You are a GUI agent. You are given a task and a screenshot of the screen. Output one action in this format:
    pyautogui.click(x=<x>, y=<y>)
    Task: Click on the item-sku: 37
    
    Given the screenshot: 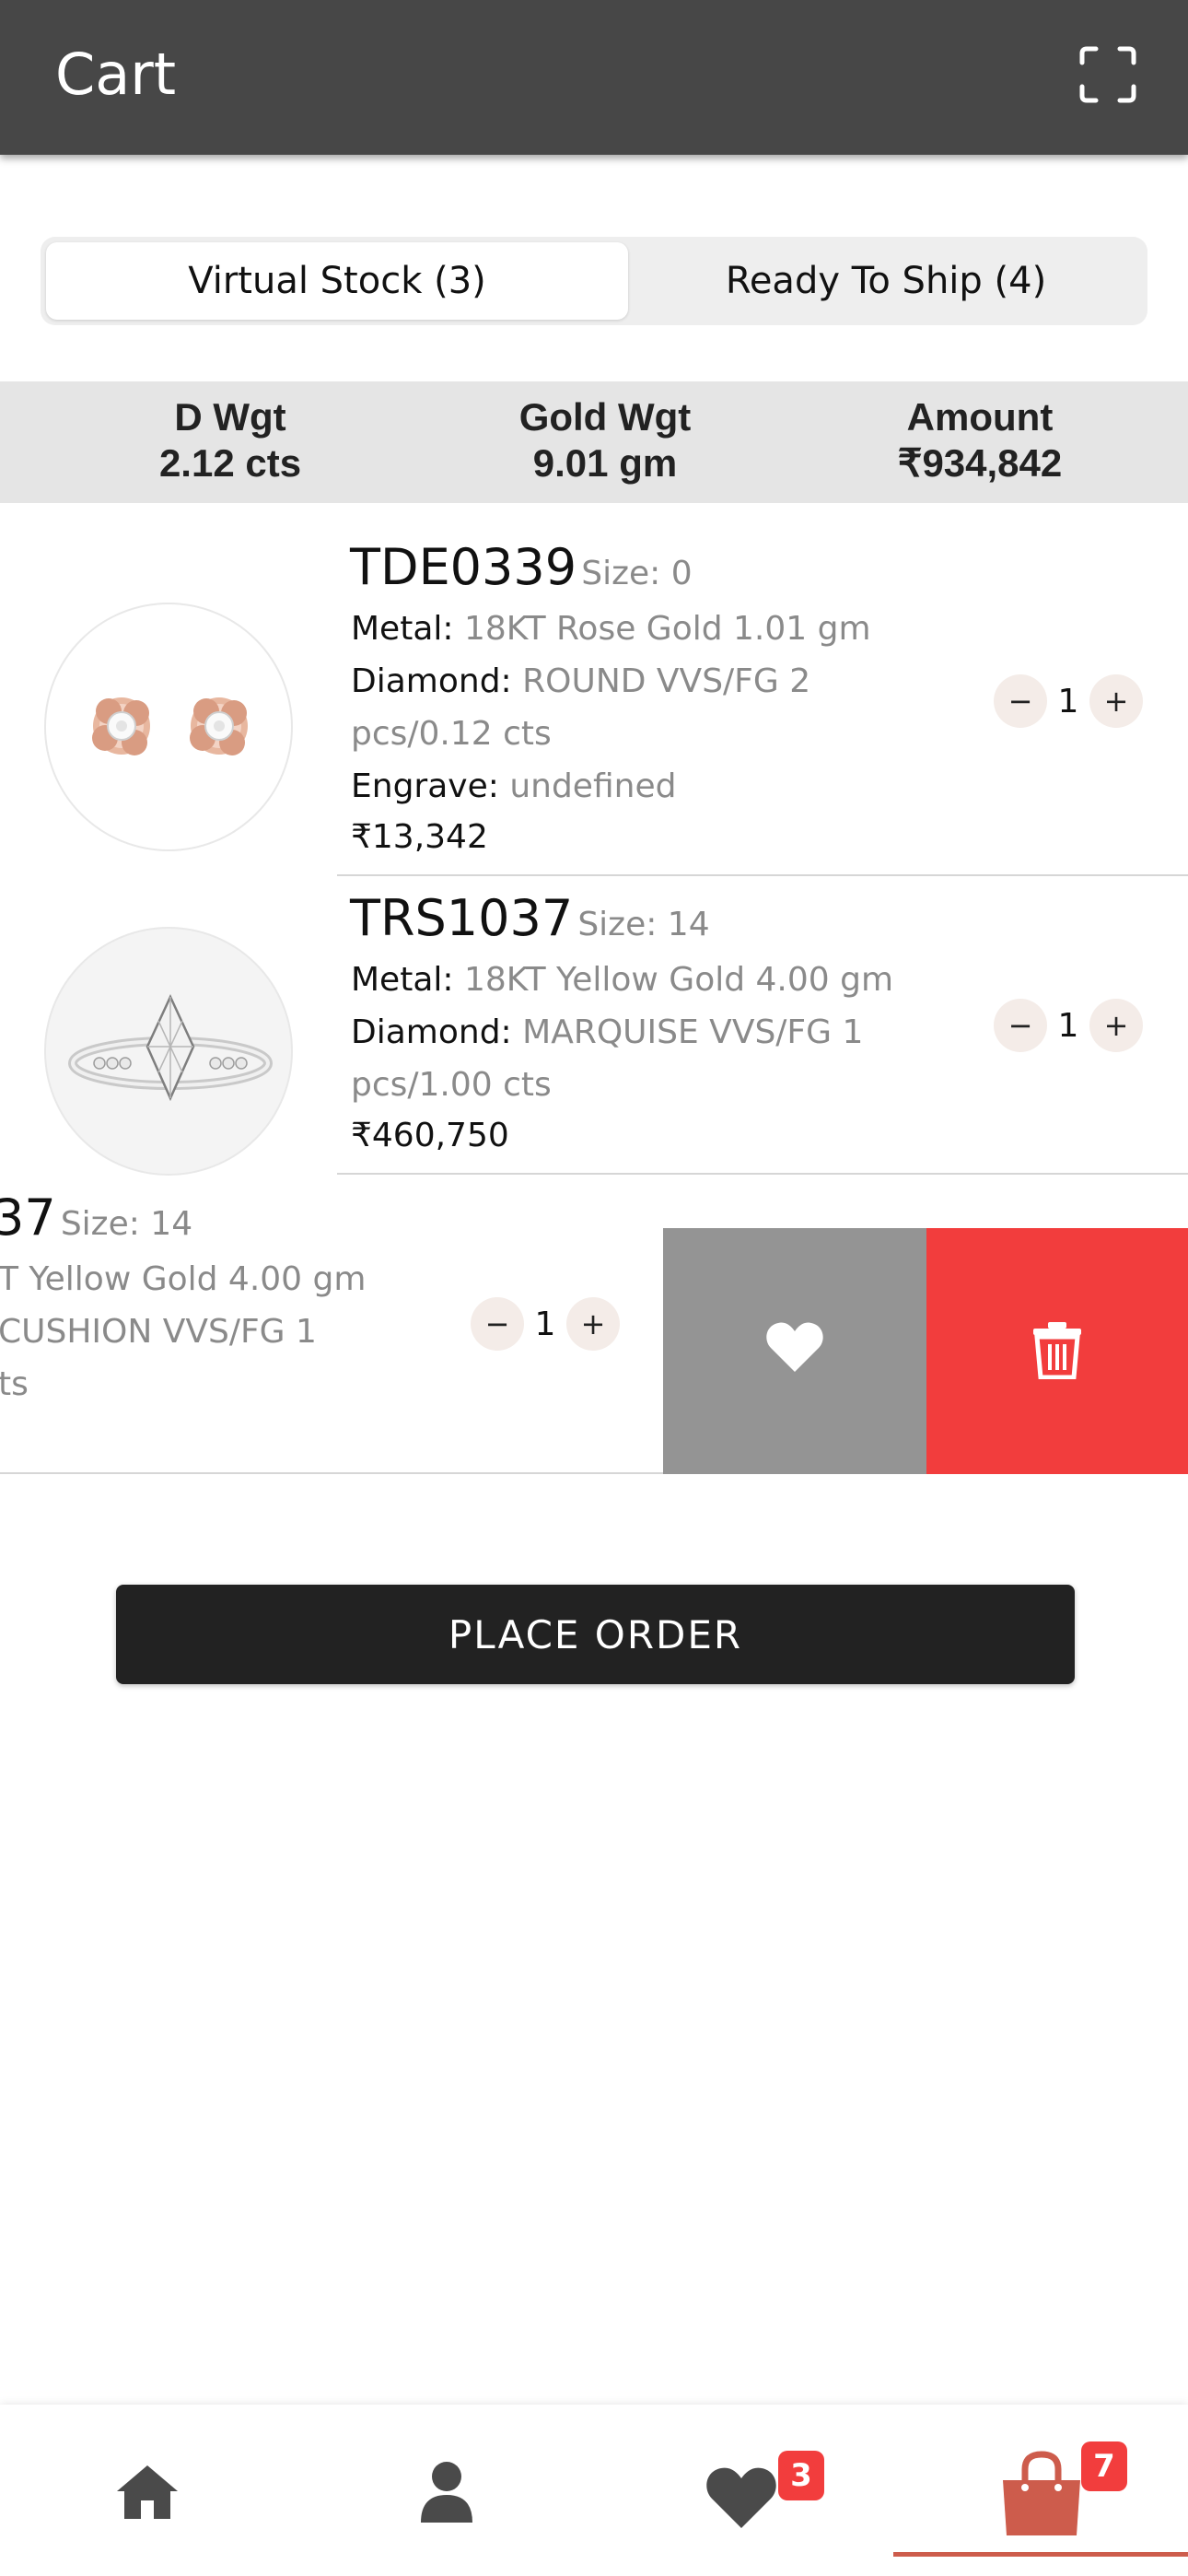 What is the action you would take?
    pyautogui.click(x=28, y=1217)
    